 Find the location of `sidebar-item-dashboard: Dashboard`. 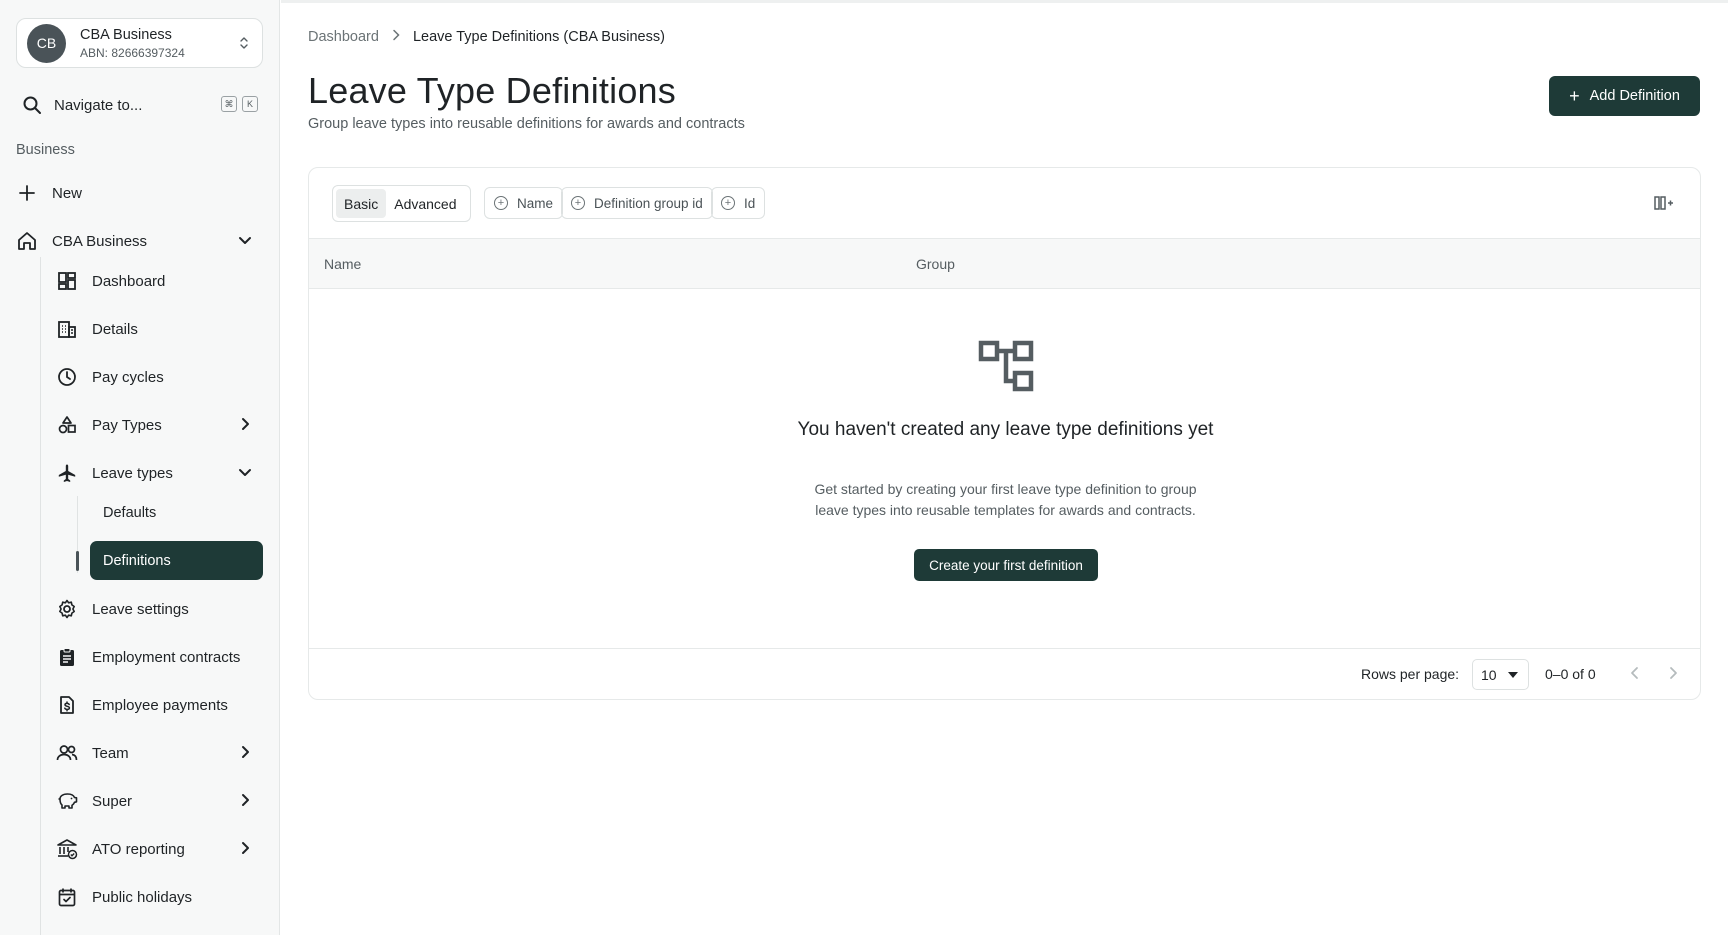

sidebar-item-dashboard: Dashboard is located at coordinates (159, 281).